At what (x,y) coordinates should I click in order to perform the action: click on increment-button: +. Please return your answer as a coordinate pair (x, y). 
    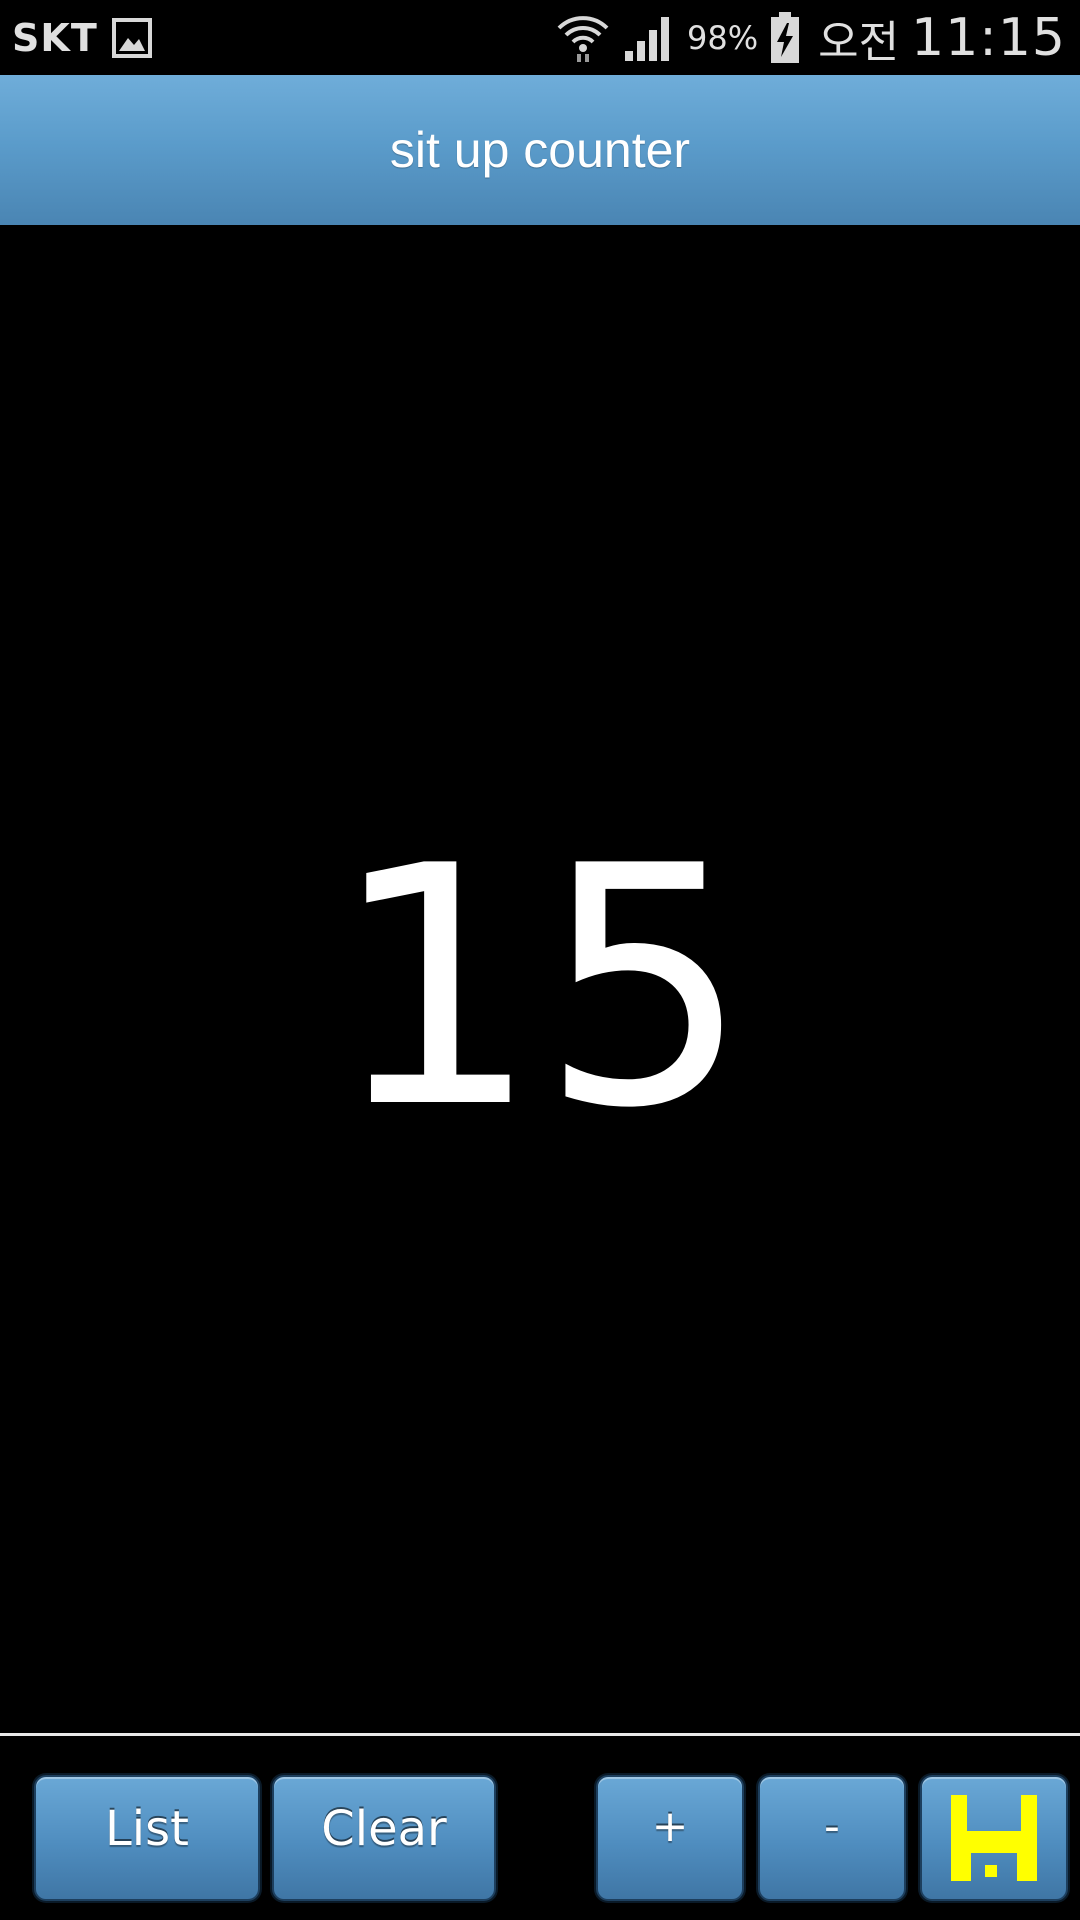
    Looking at the image, I should click on (670, 1838).